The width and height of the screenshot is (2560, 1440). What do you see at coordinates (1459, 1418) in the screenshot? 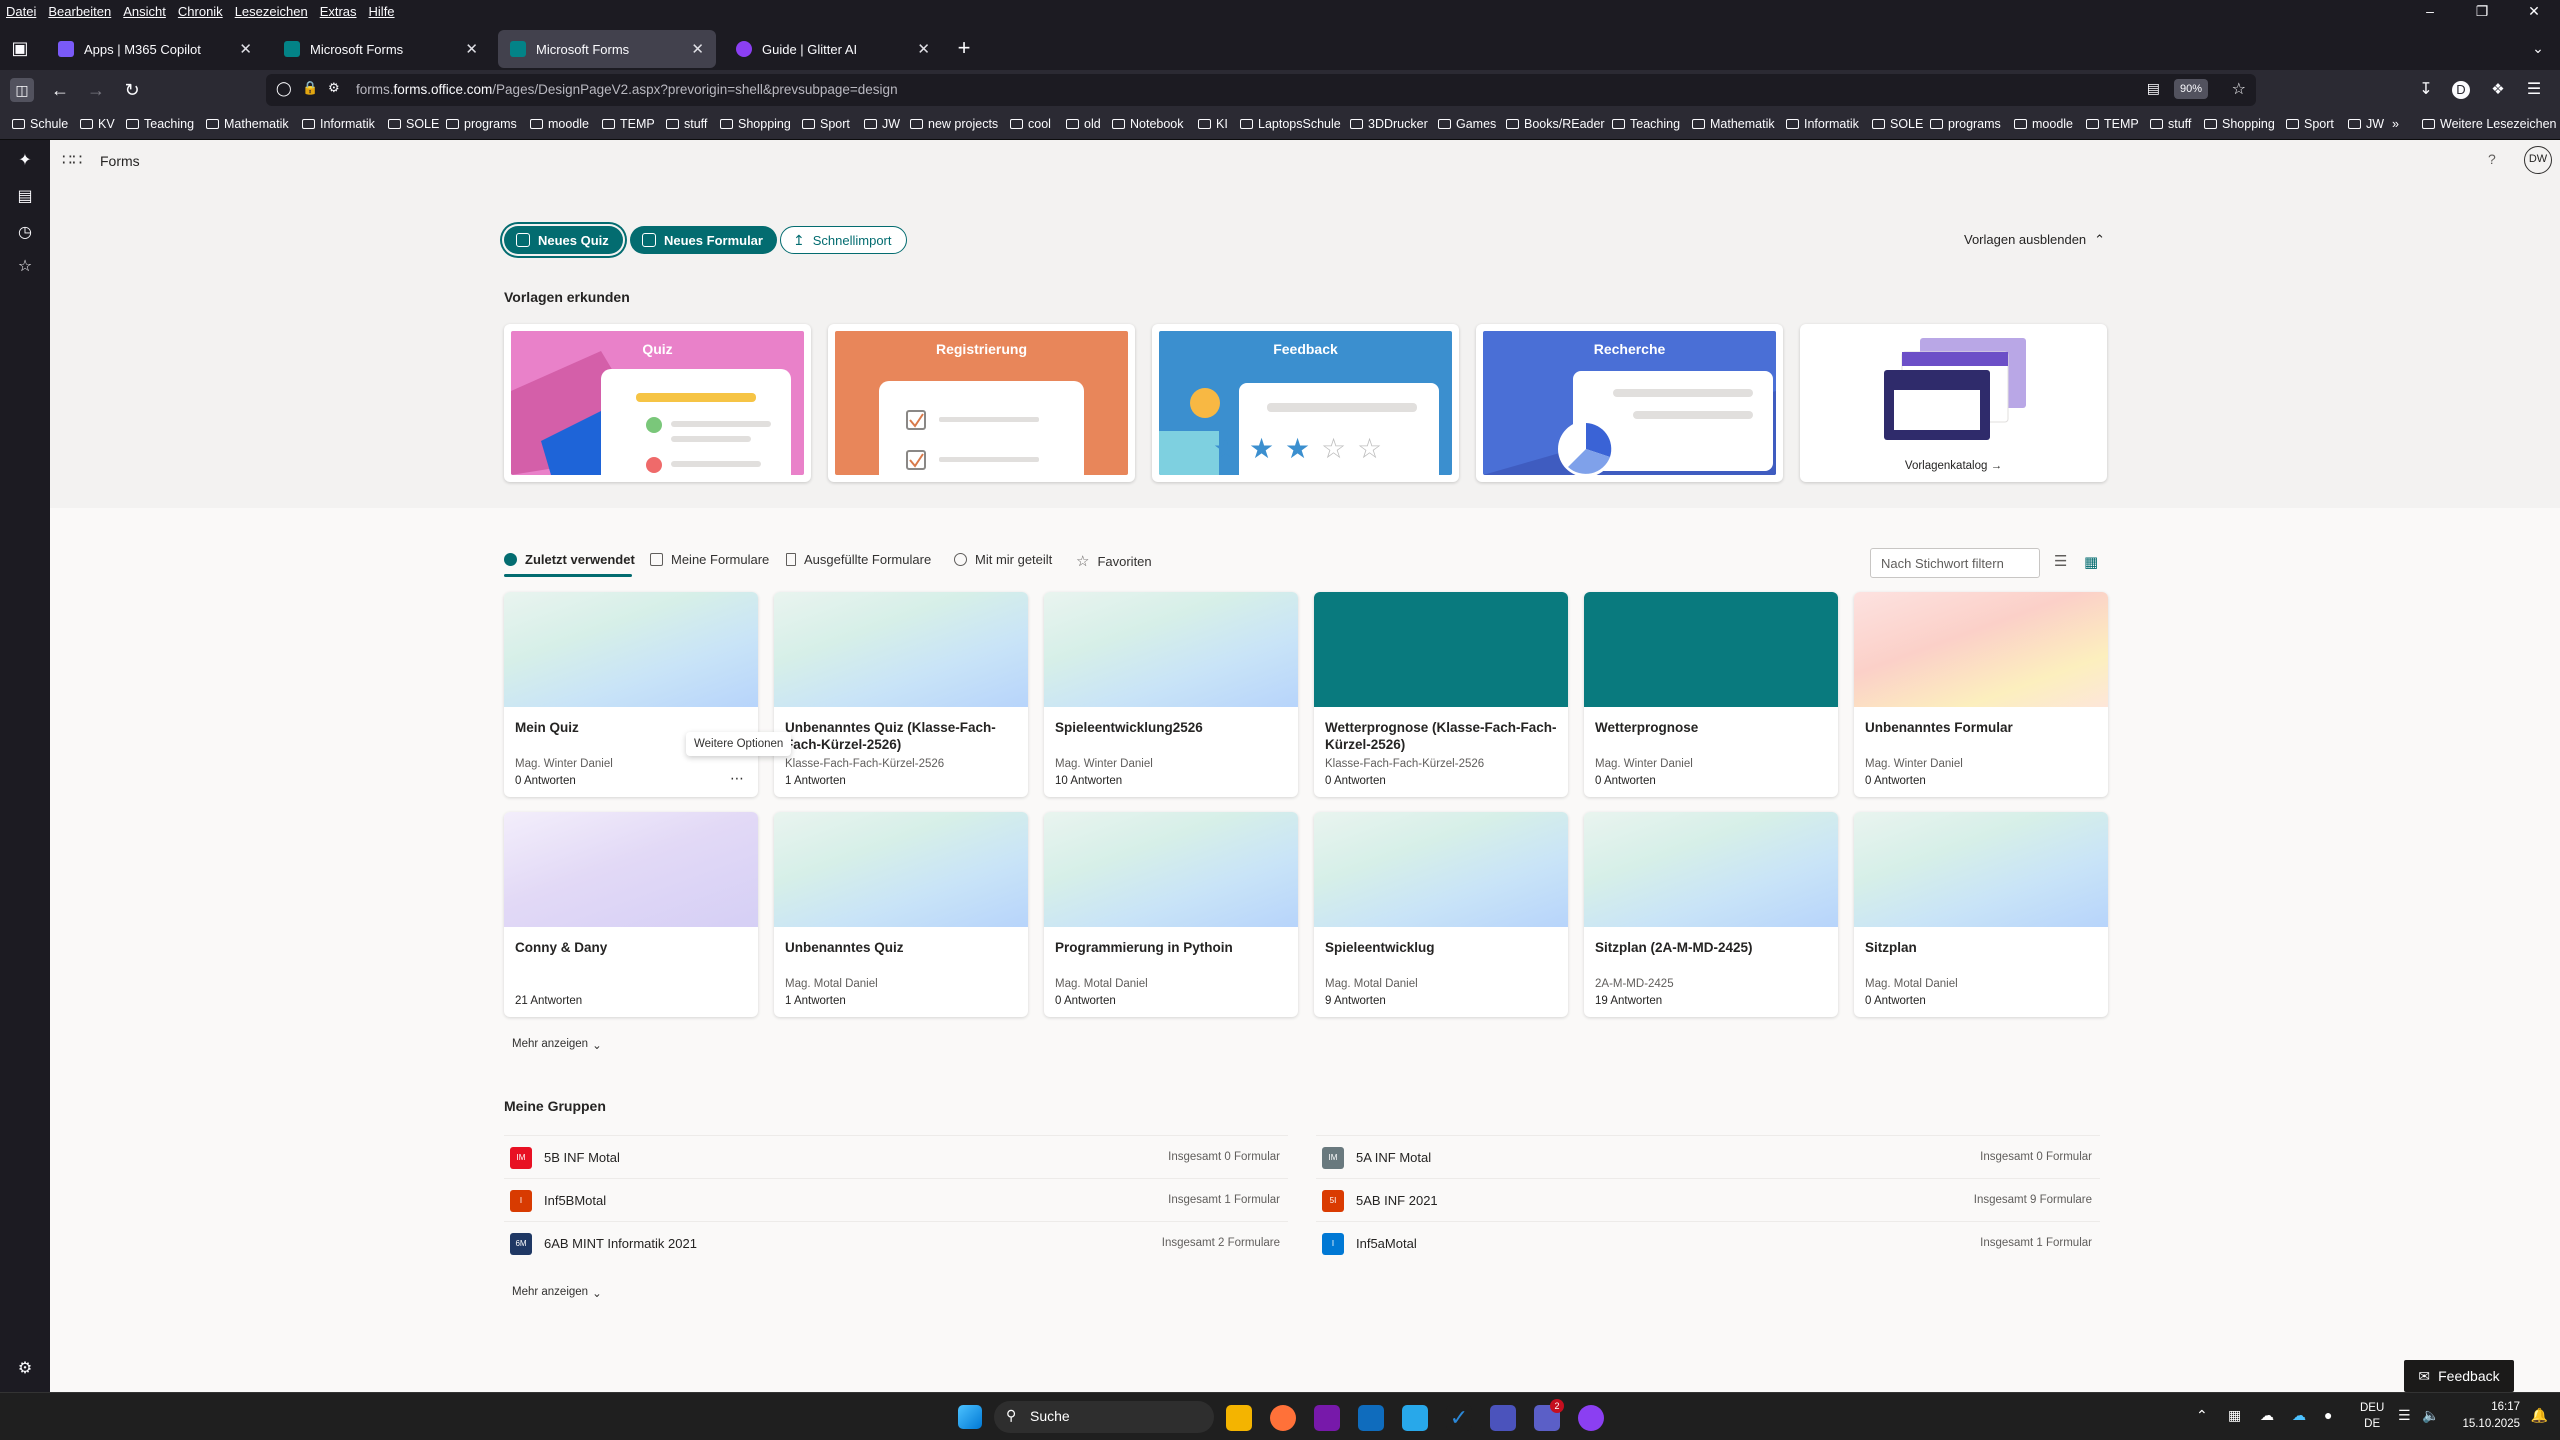
I see `todo-icon: ✓` at bounding box center [1459, 1418].